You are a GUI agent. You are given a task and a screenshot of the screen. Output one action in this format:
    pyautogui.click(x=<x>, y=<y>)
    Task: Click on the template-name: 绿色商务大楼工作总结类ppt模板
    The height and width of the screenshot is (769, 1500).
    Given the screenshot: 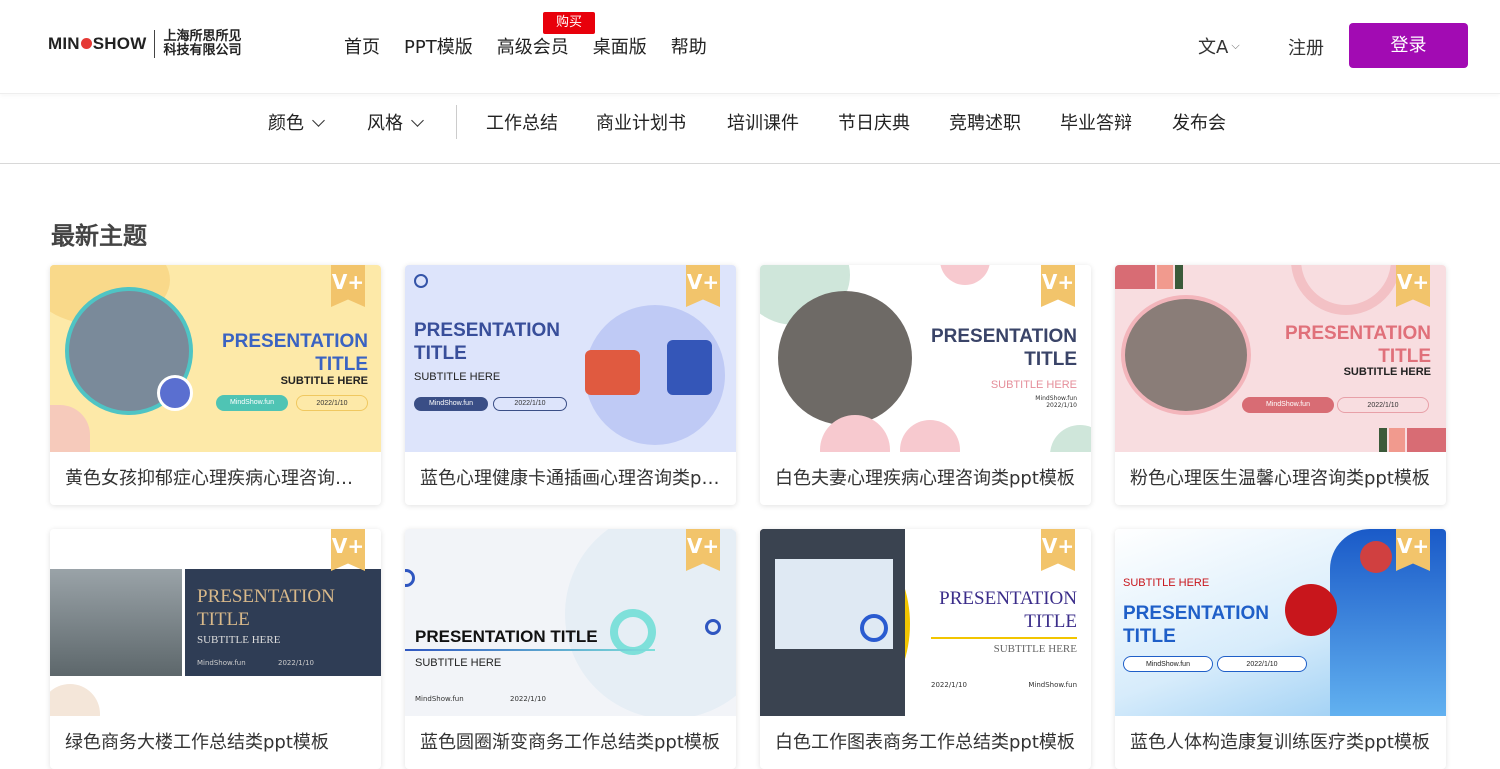 What is the action you would take?
    pyautogui.click(x=215, y=742)
    